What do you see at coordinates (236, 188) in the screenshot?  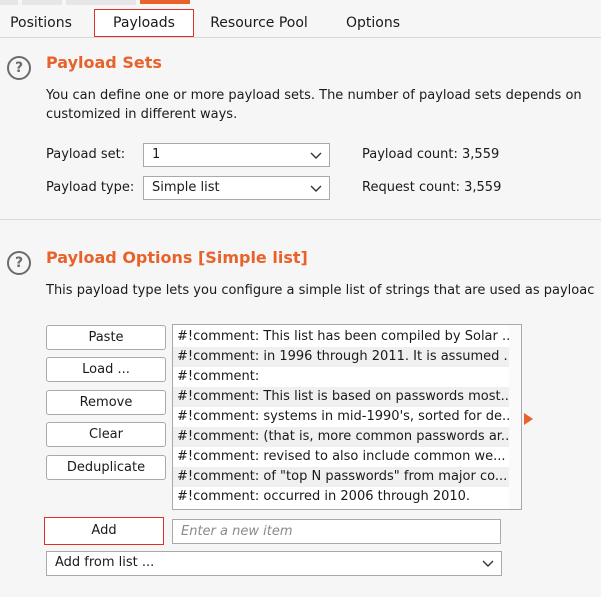 I see `payload-type-select: Simple list` at bounding box center [236, 188].